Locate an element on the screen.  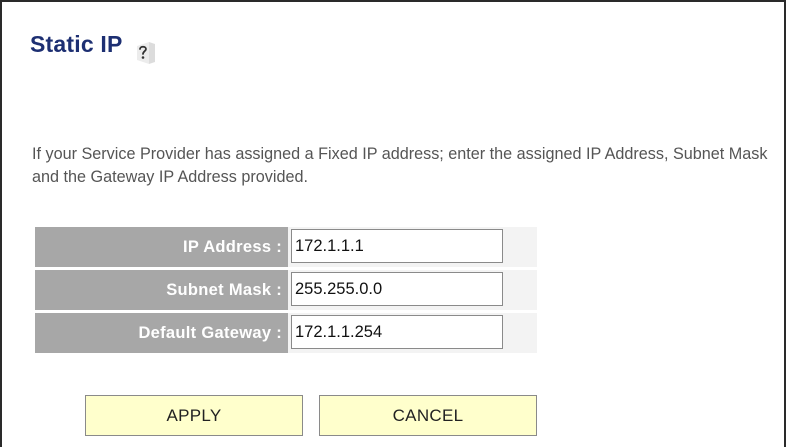
form-row-subnet-mask: Subnet Mask : is located at coordinates (286, 290).